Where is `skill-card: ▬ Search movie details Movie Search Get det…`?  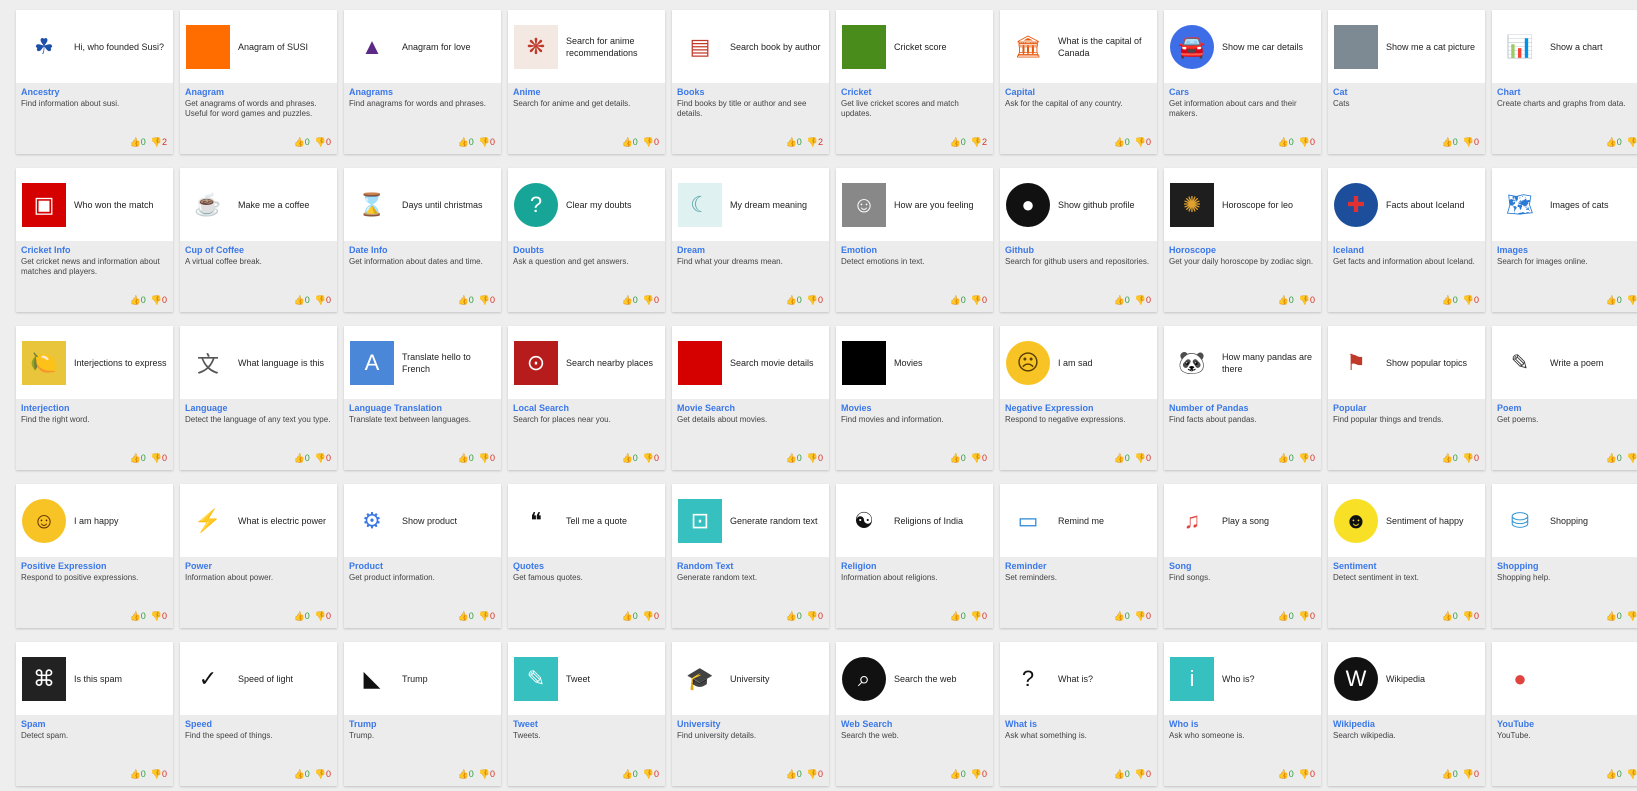 skill-card: ▬ Search movie details Movie Search Get det… is located at coordinates (750, 398).